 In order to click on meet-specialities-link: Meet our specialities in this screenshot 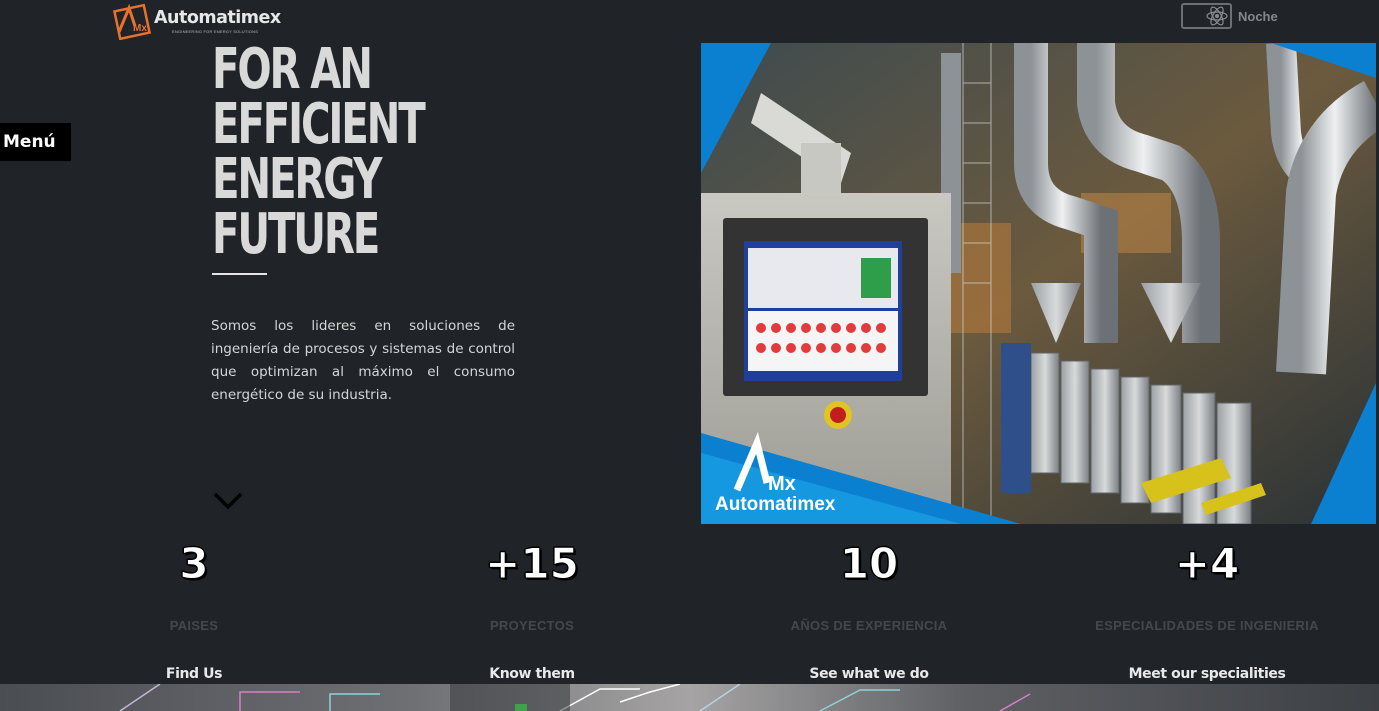, I will do `click(1207, 674)`.